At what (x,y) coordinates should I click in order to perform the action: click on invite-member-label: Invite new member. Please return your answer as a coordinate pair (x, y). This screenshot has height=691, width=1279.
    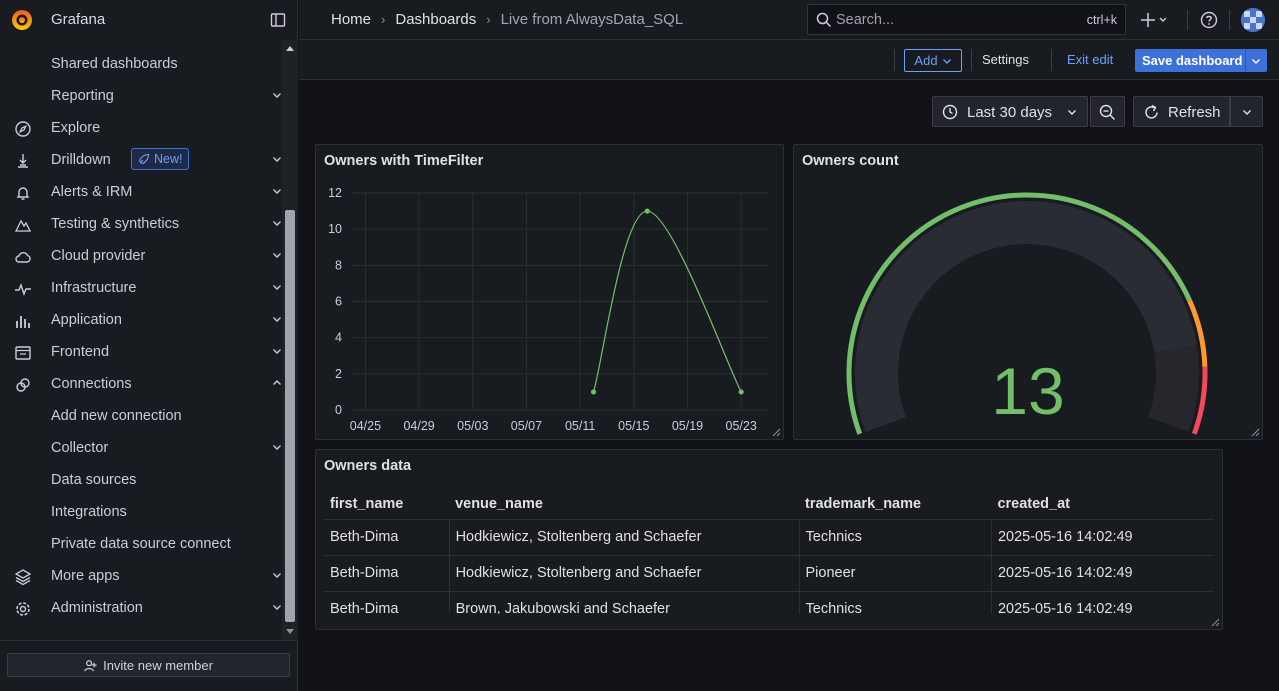
    Looking at the image, I should click on (158, 665).